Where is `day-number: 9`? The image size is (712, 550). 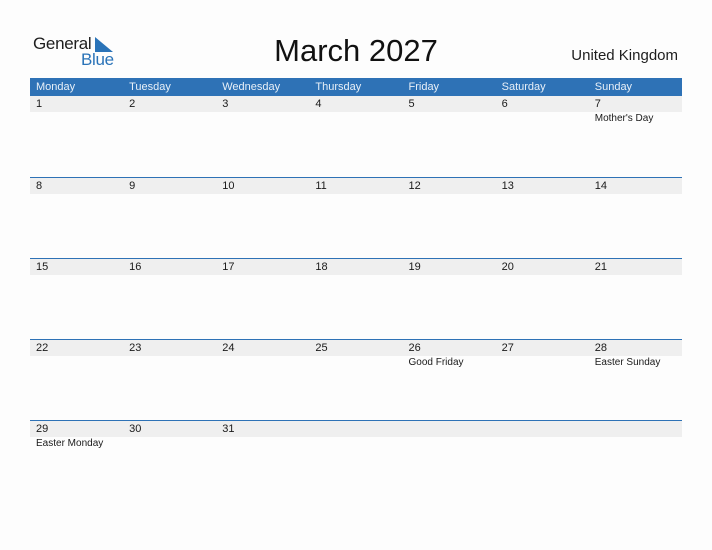
day-number: 9 is located at coordinates (132, 186).